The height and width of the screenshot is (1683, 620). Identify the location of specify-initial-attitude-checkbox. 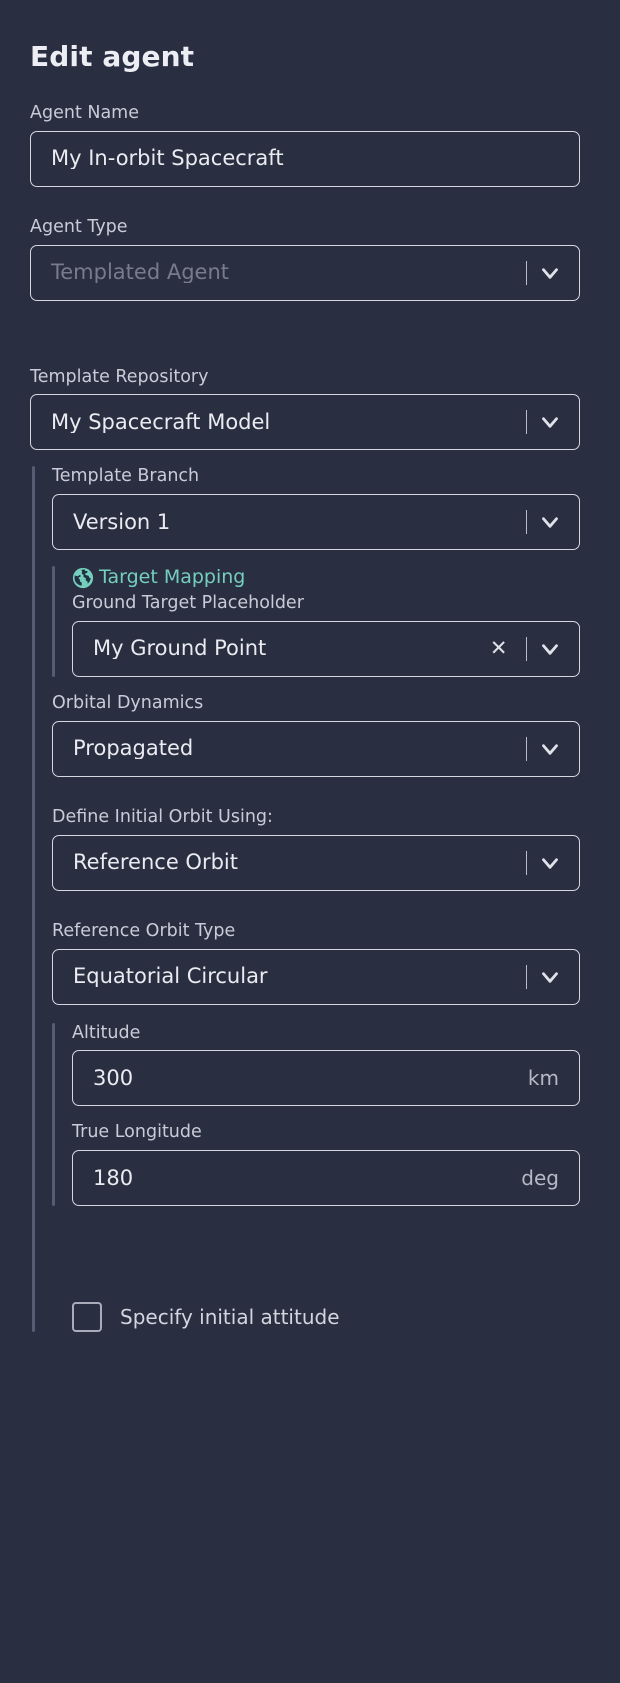
(87, 1317).